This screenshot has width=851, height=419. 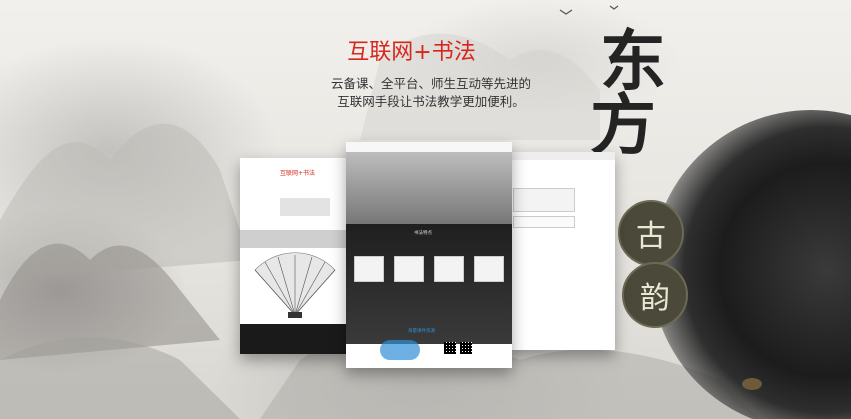 I want to click on seal-char-gu: 古, so click(x=651, y=233).